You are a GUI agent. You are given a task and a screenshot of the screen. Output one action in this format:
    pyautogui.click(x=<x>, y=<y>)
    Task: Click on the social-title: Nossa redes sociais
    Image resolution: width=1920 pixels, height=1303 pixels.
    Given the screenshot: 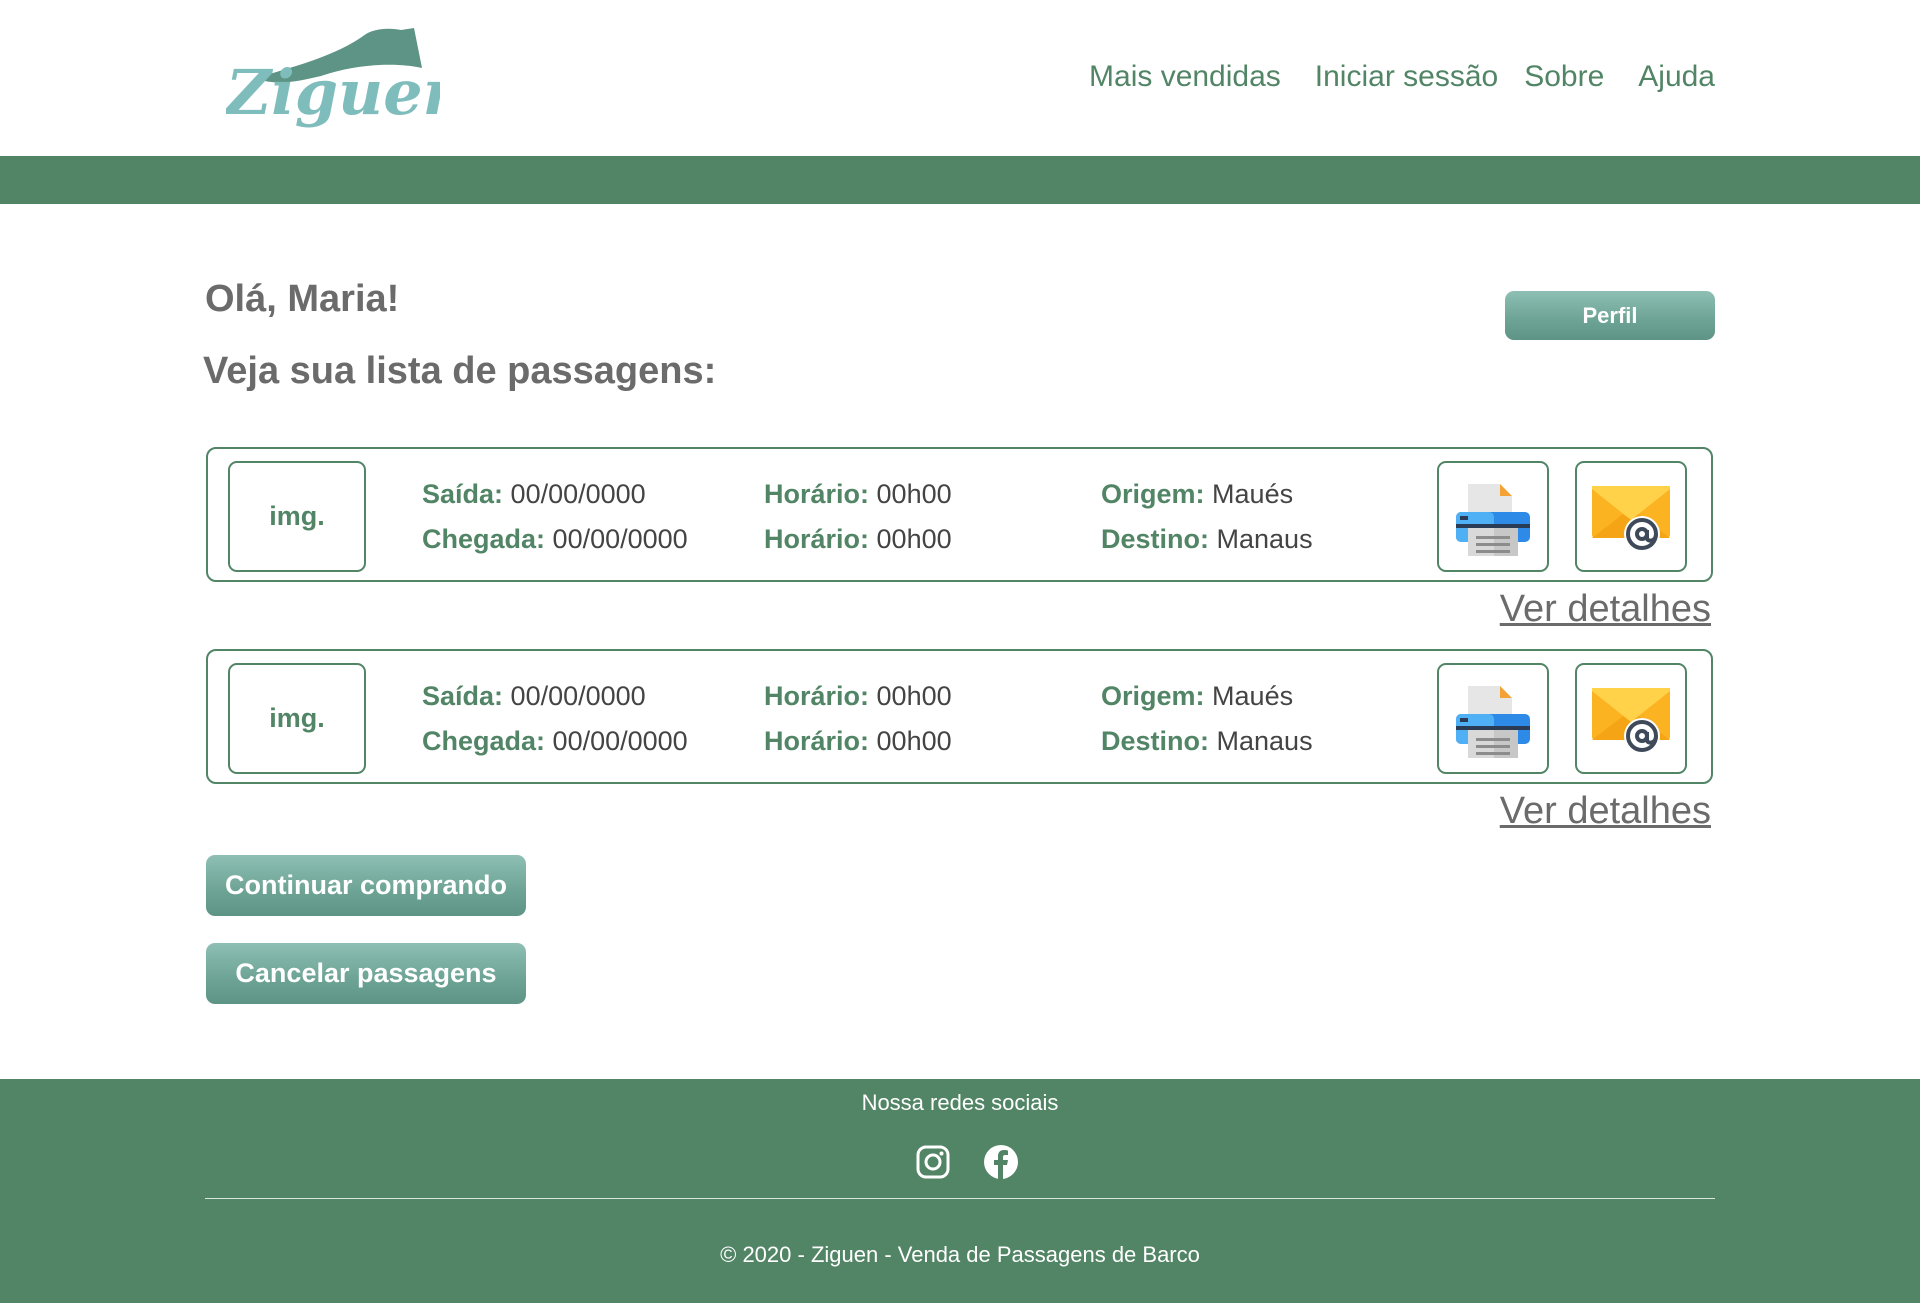 What is the action you would take?
    pyautogui.click(x=960, y=1102)
    